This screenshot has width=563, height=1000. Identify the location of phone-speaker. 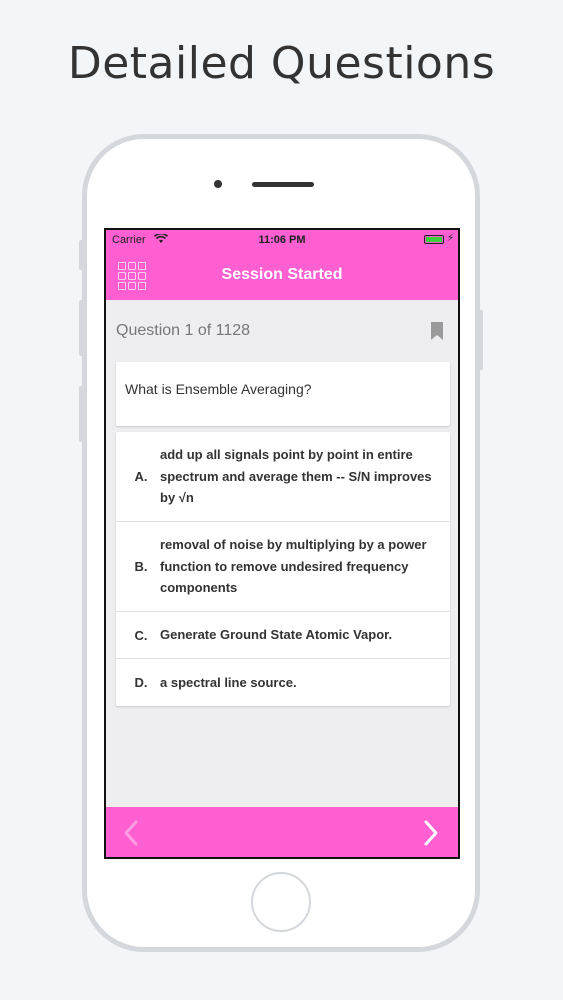
(283, 184).